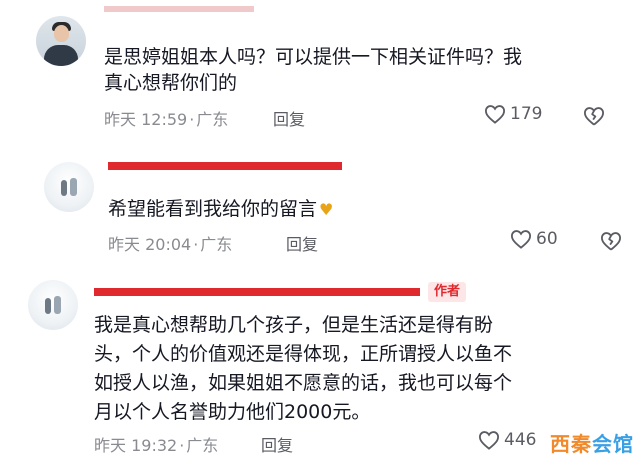 The height and width of the screenshot is (461, 640). I want to click on comment-text-line: 如授人以渔，如果姐姐不愿意的话，我也可以每个, so click(303, 383).